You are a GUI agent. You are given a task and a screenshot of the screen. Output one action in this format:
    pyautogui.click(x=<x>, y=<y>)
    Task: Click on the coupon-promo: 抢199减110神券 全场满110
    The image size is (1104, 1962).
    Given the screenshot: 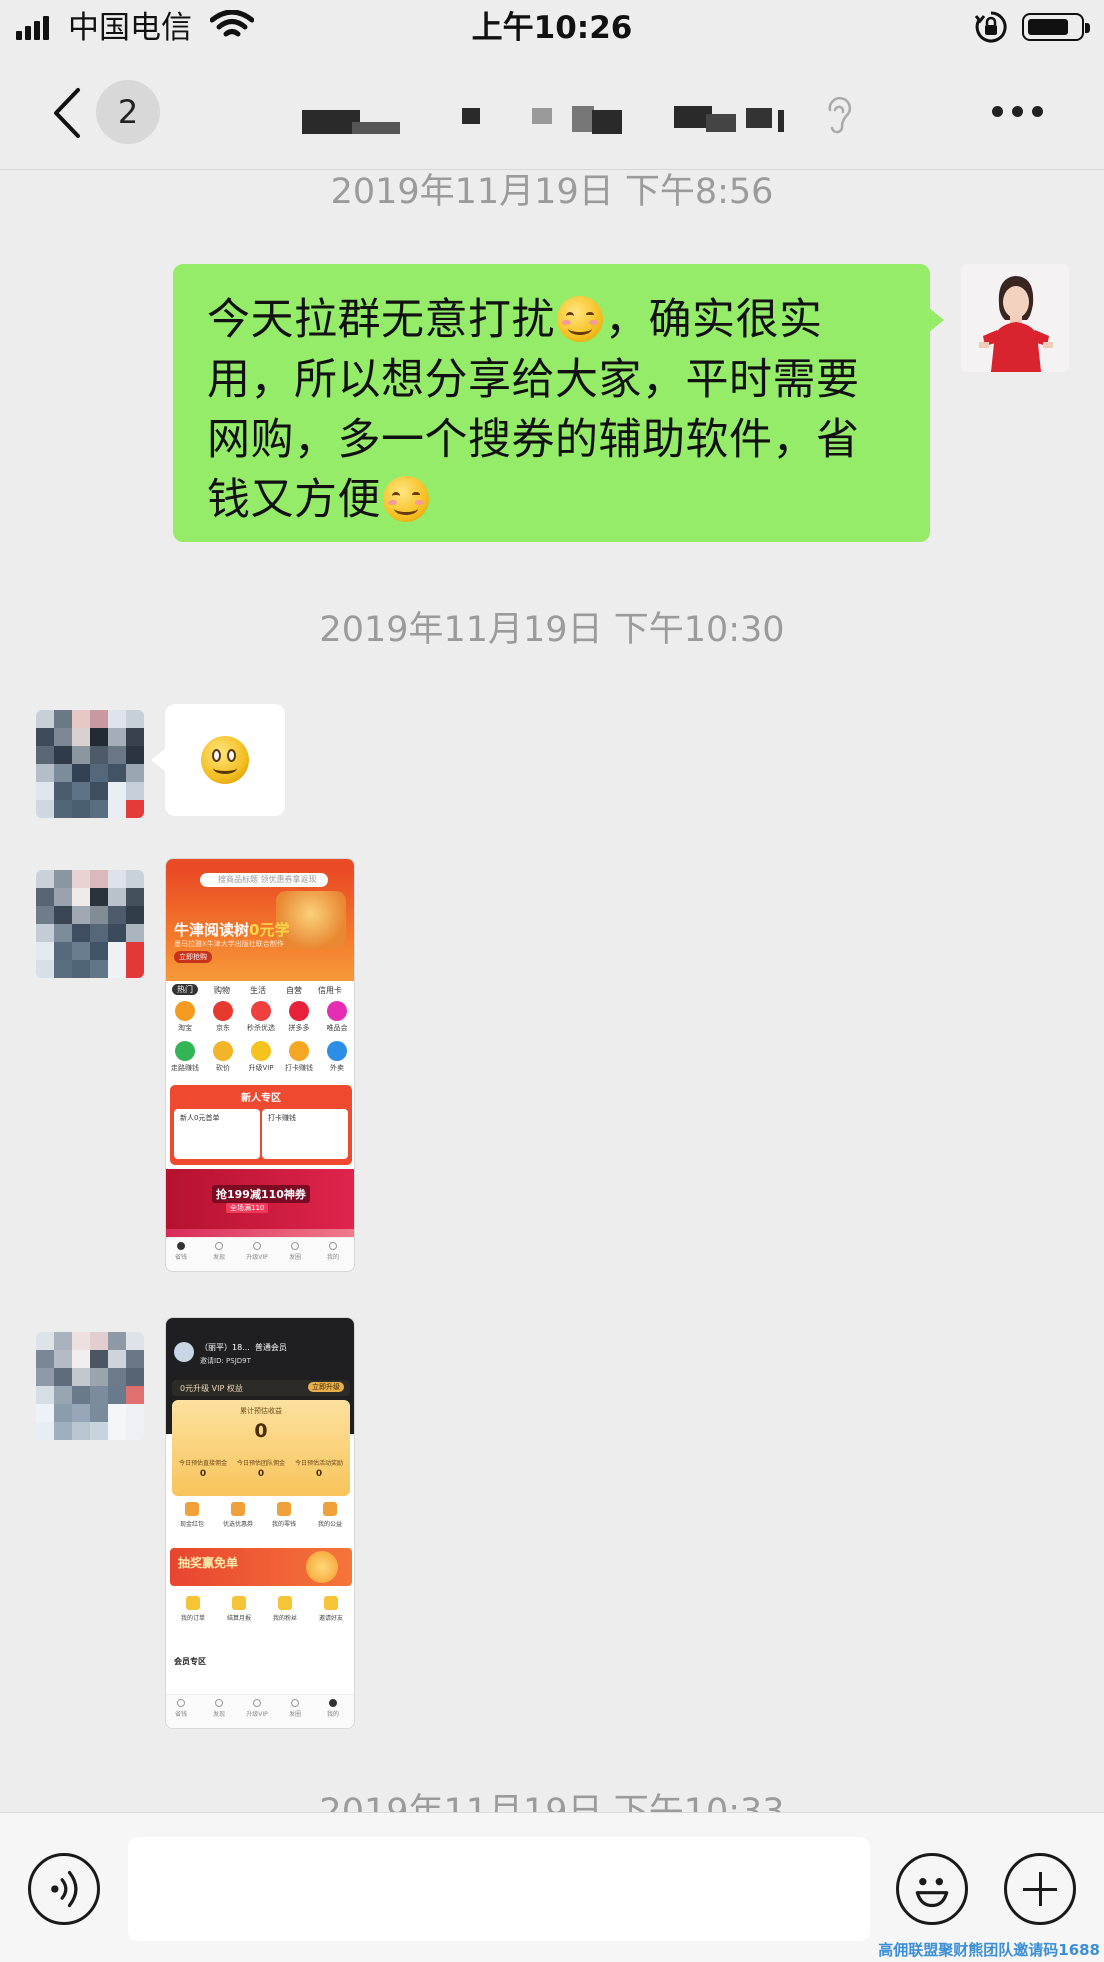 What is the action you would take?
    pyautogui.click(x=260, y=1199)
    